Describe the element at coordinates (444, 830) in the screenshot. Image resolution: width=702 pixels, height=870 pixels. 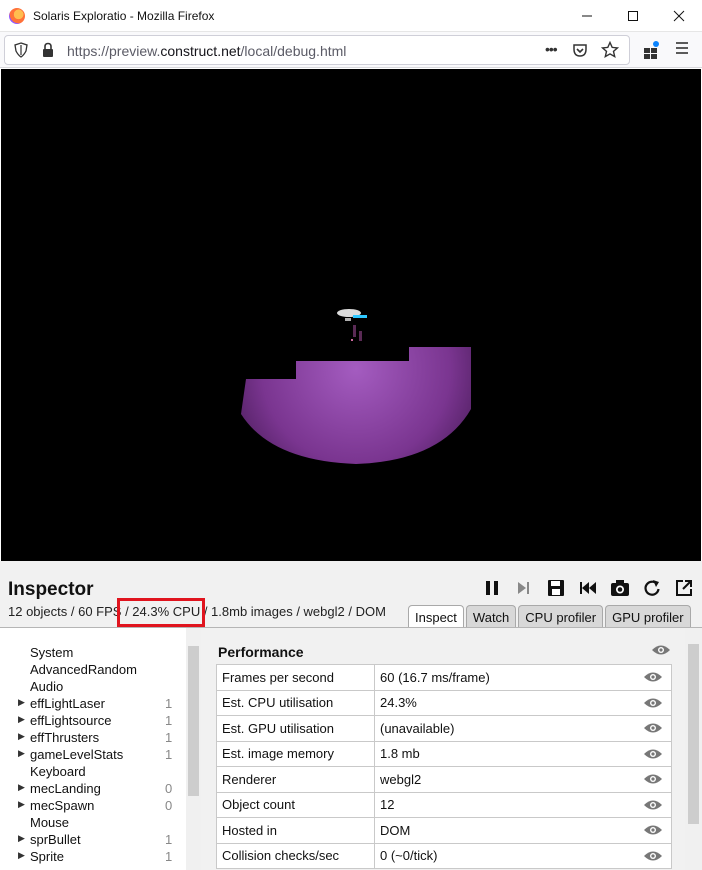
I see `table-row: Hosted in DOM` at that location.